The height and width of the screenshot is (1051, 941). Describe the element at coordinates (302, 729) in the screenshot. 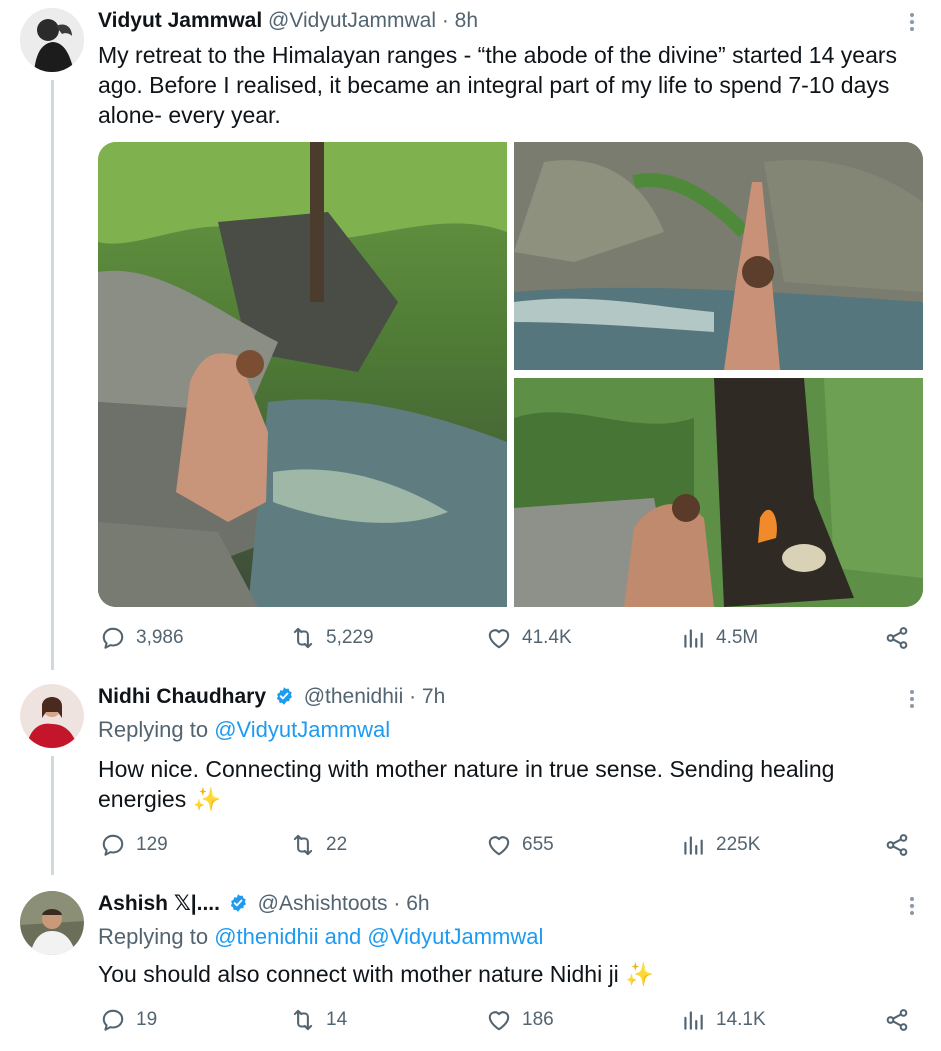

I see `replying-to-link: @VidyutJammwal` at that location.